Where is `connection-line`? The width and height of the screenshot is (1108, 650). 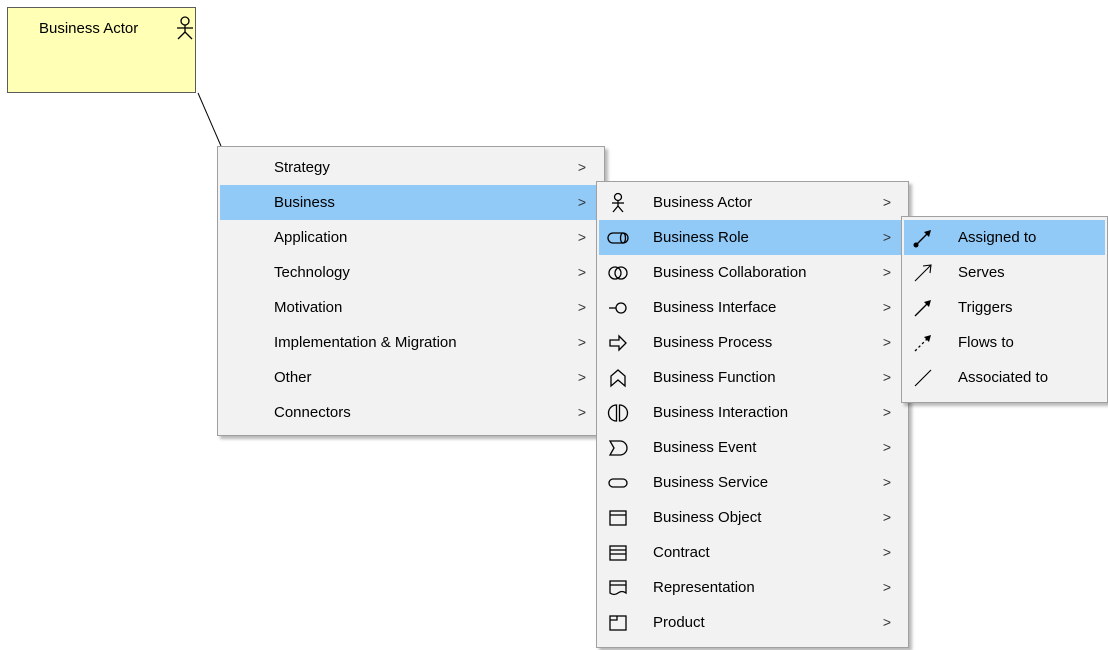 connection-line is located at coordinates (209, 119).